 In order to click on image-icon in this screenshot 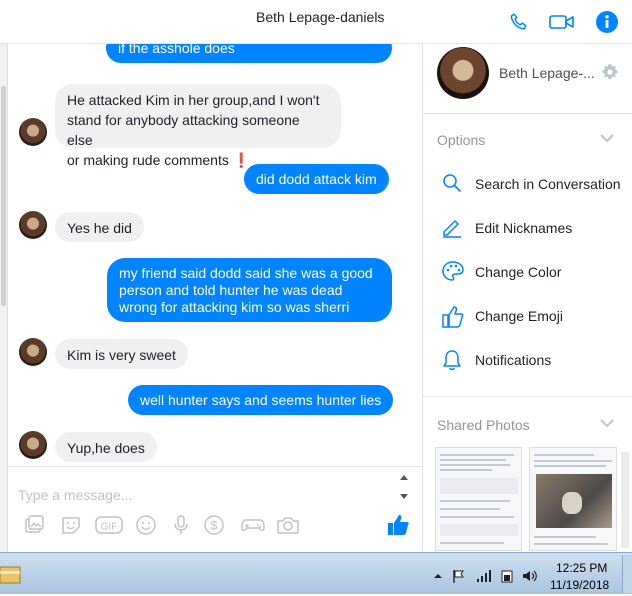, I will do `click(34, 525)`.